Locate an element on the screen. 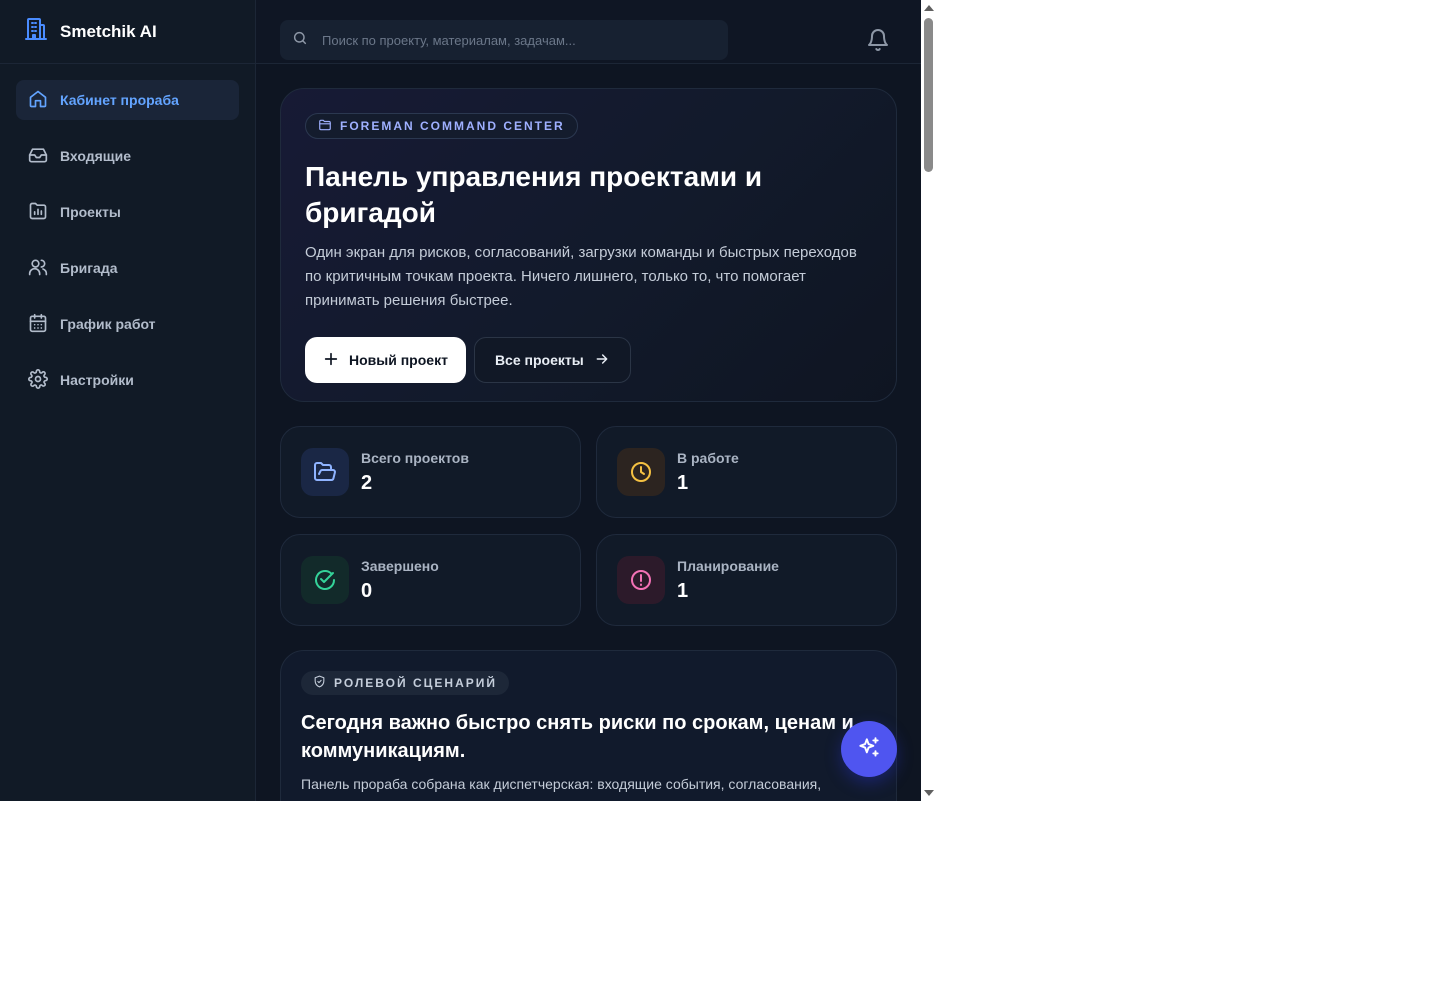 This screenshot has height=1000, width=1440. stat-card-planning: Планирование 1 is located at coordinates (746, 580).